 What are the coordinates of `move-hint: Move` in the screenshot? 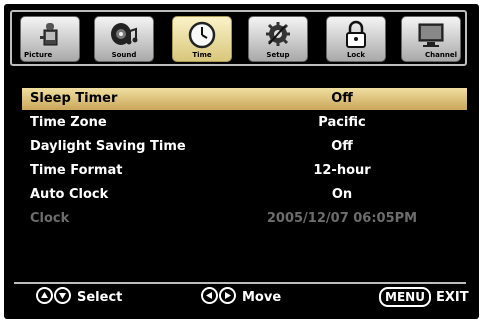 It's located at (262, 297).